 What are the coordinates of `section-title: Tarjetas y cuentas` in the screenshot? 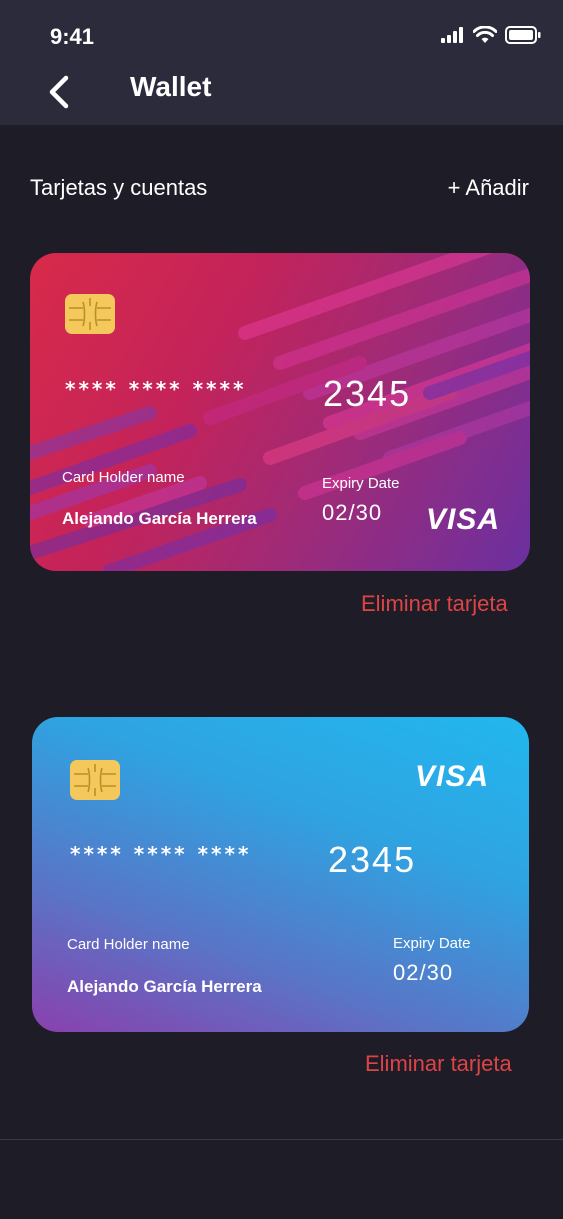 It's located at (119, 187).